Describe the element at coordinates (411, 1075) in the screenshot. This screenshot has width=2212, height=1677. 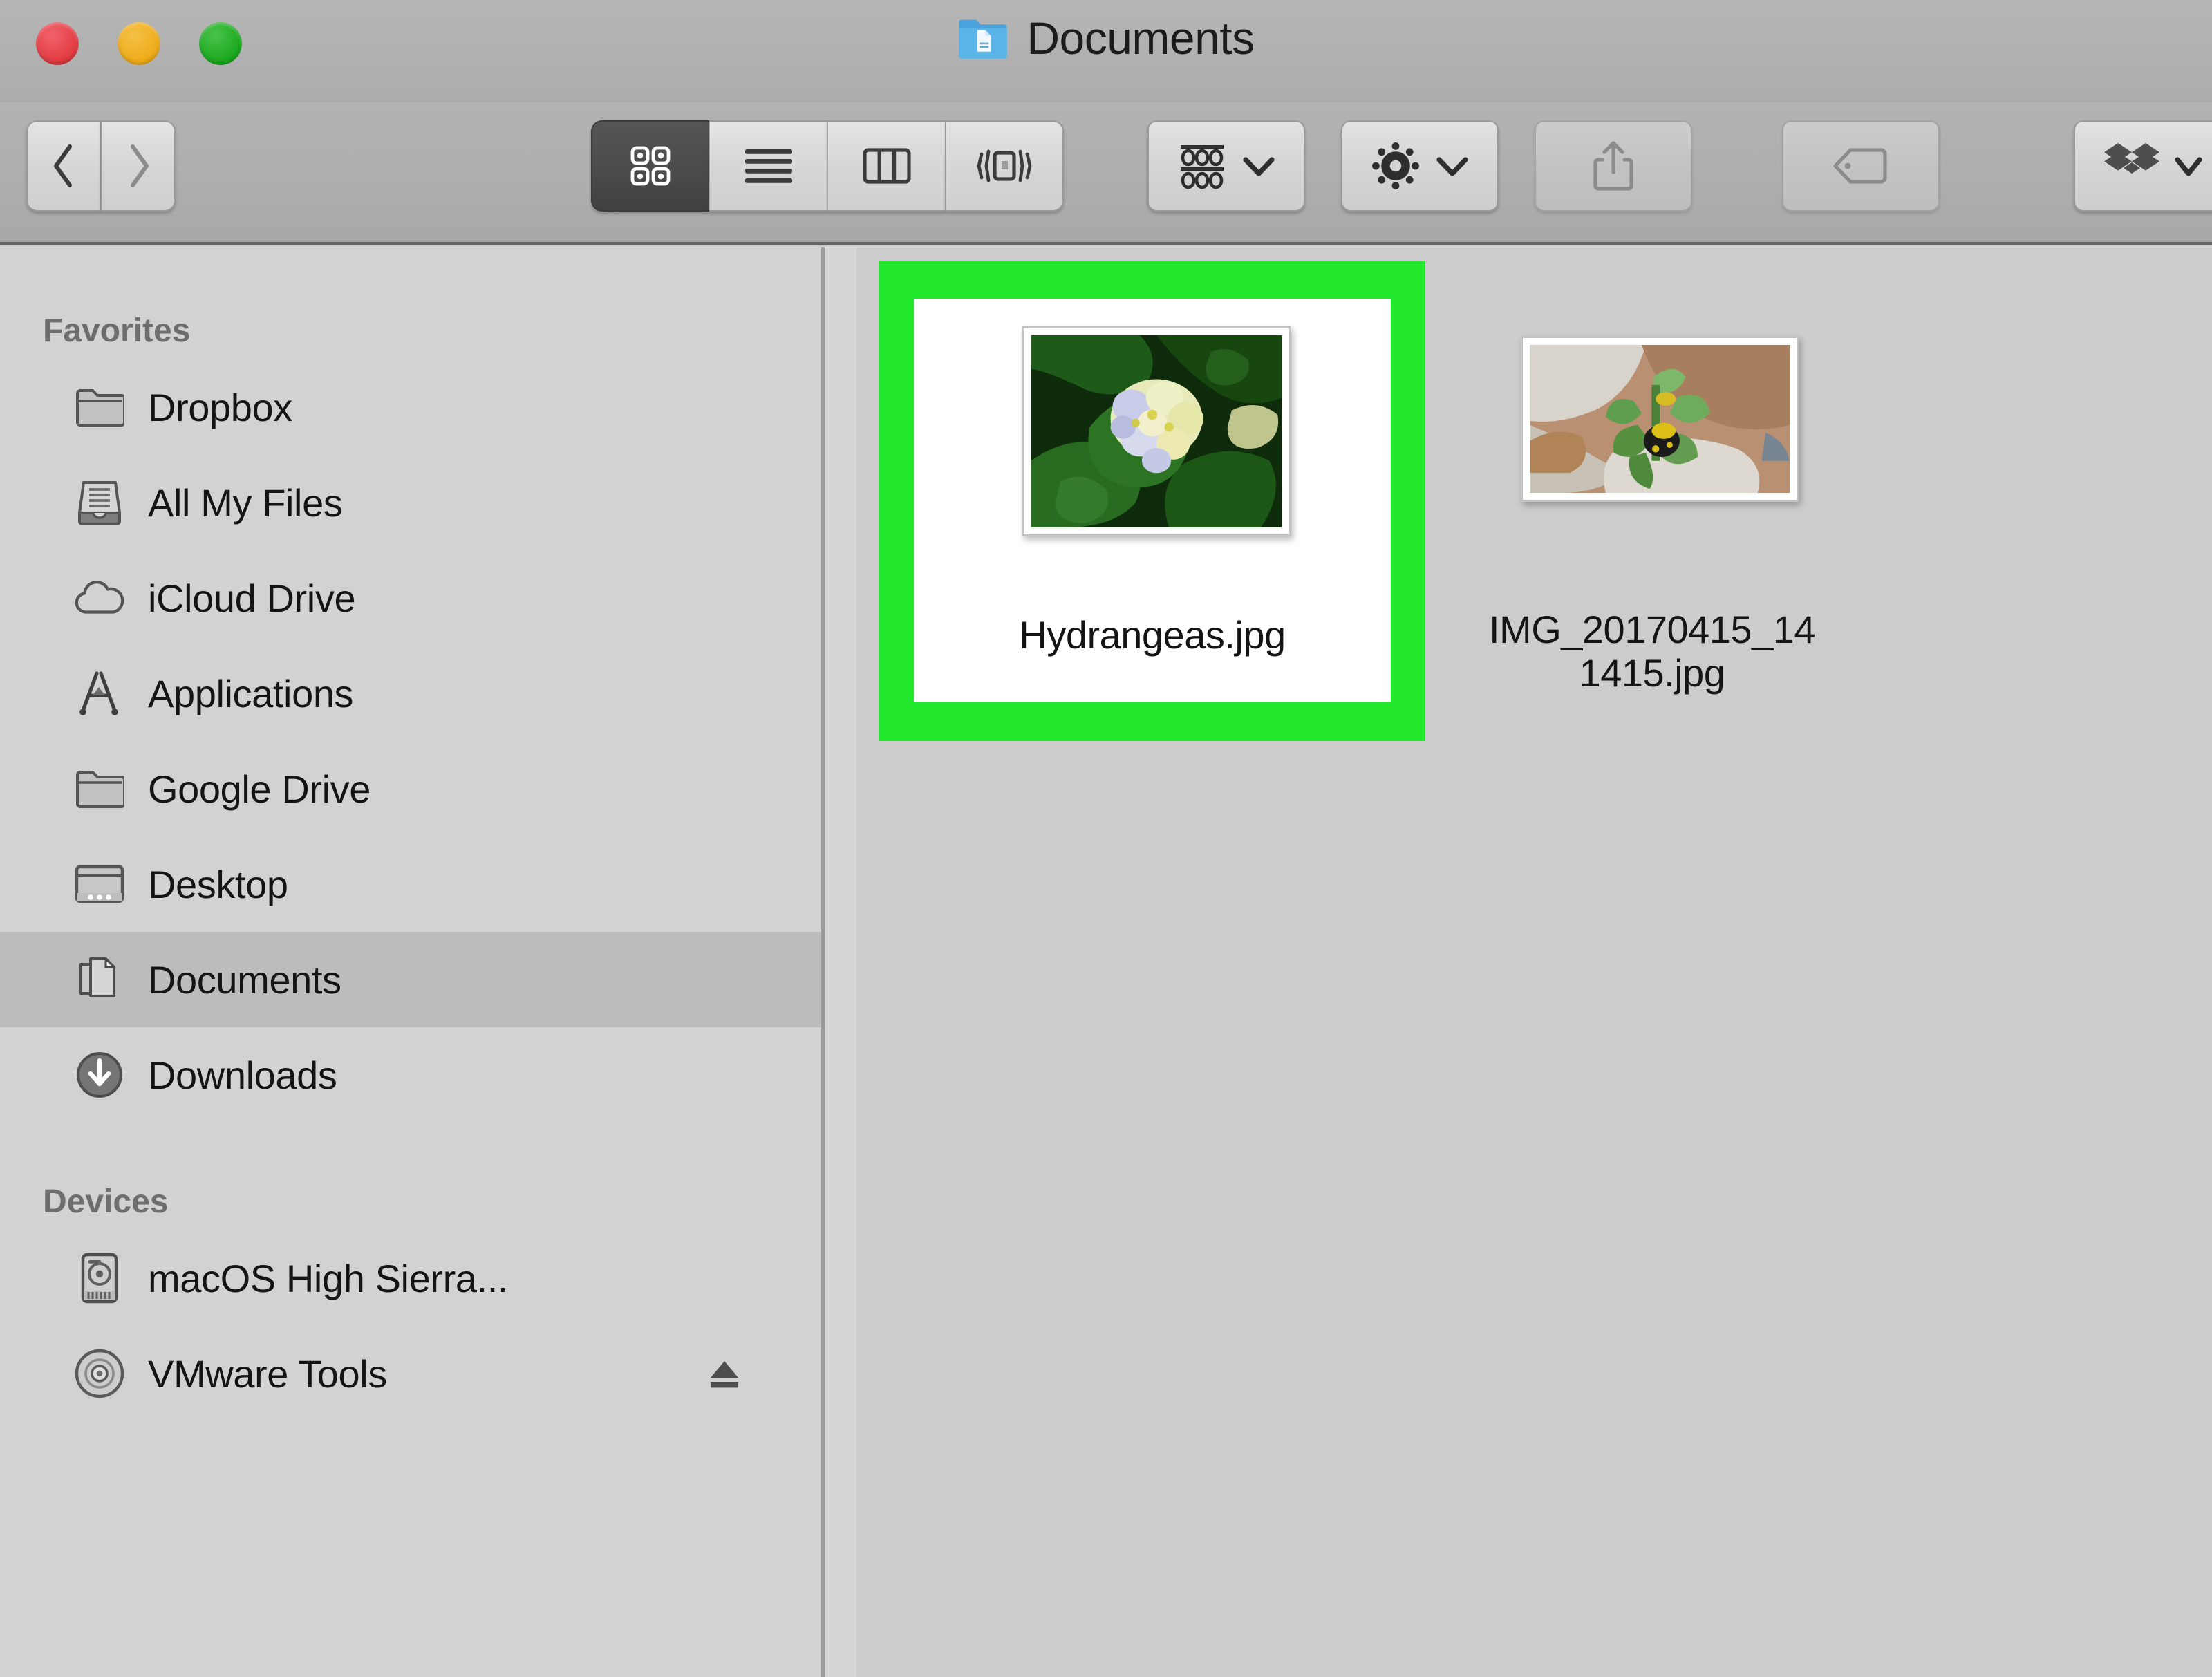
I see `sidebar-item-downloads: Downloads` at that location.